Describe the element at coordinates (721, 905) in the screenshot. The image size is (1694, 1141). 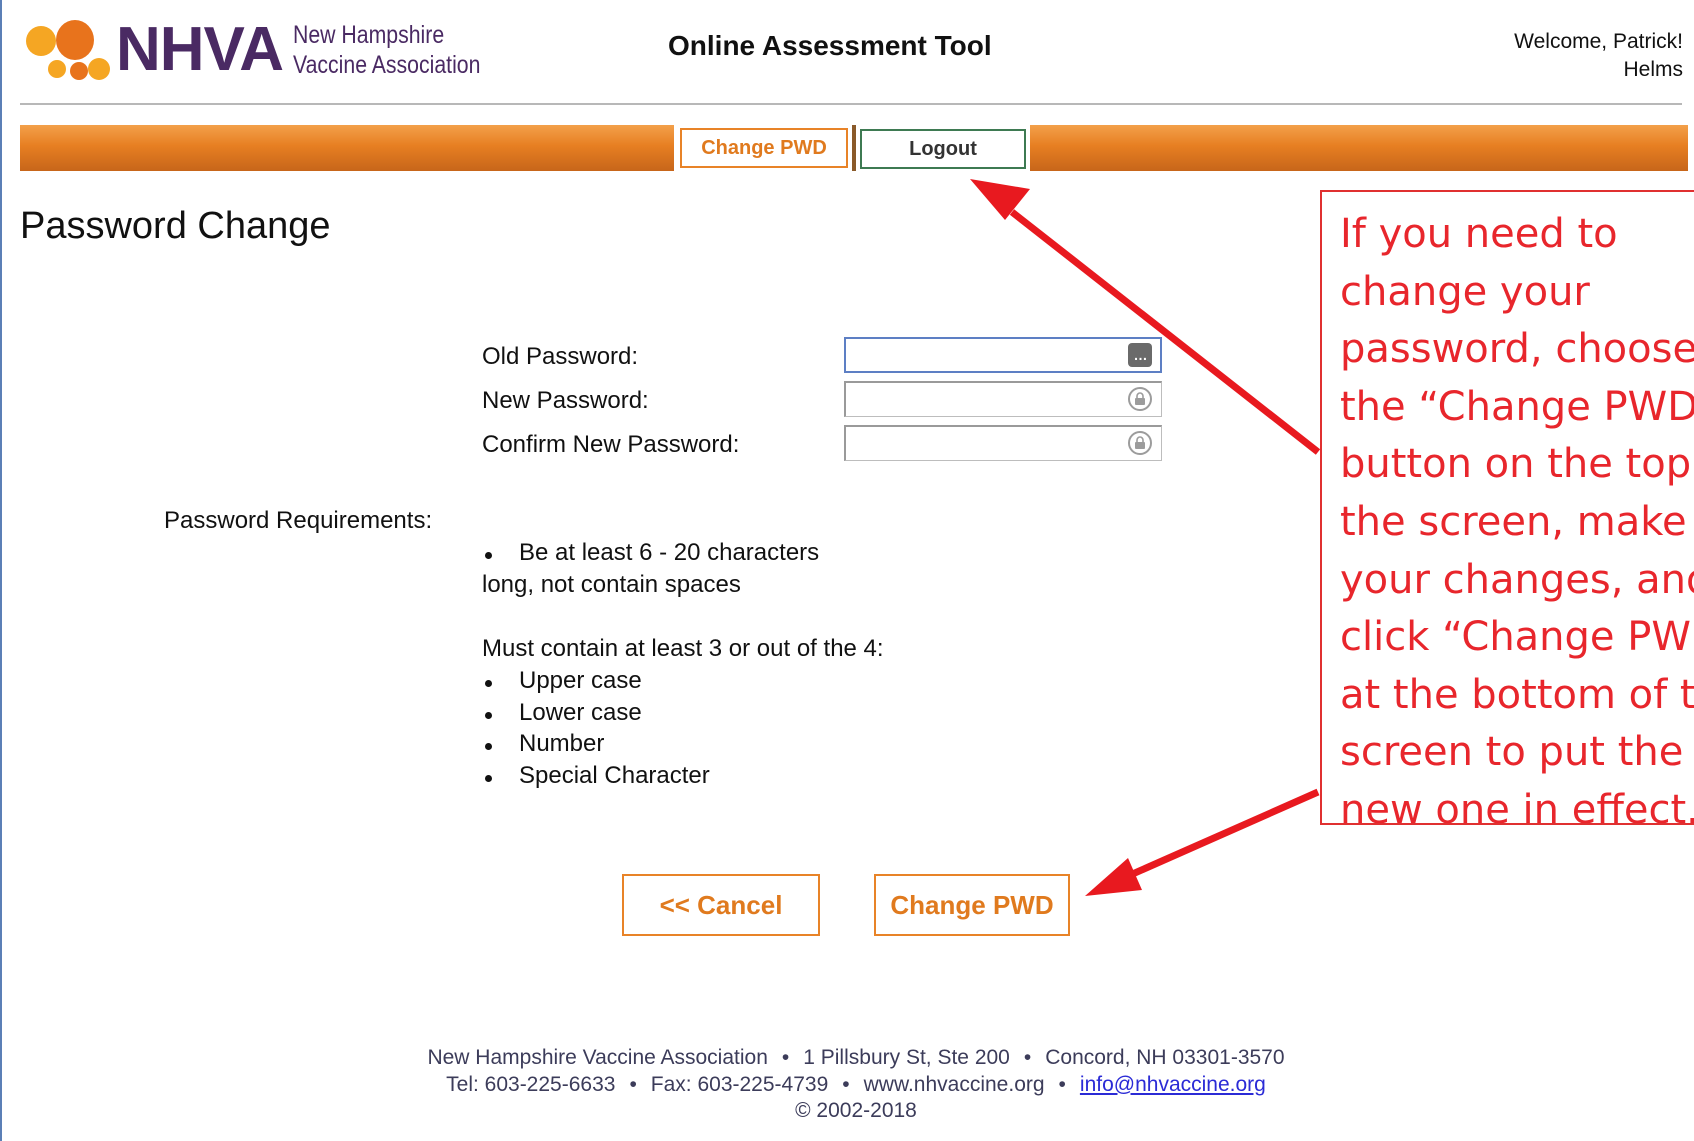
I see `cancel-button: << Cancel` at that location.